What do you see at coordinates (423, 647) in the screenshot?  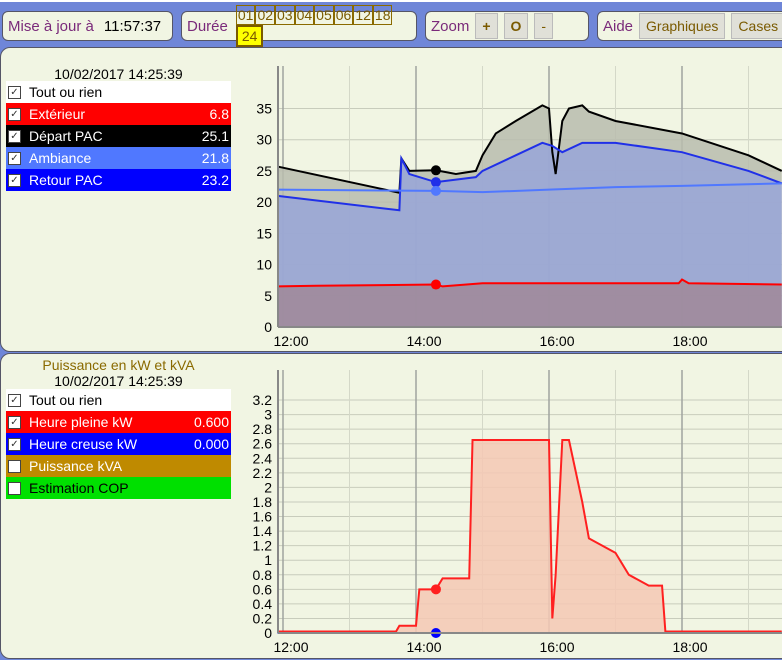 I see `x-tick-label: 14:00` at bounding box center [423, 647].